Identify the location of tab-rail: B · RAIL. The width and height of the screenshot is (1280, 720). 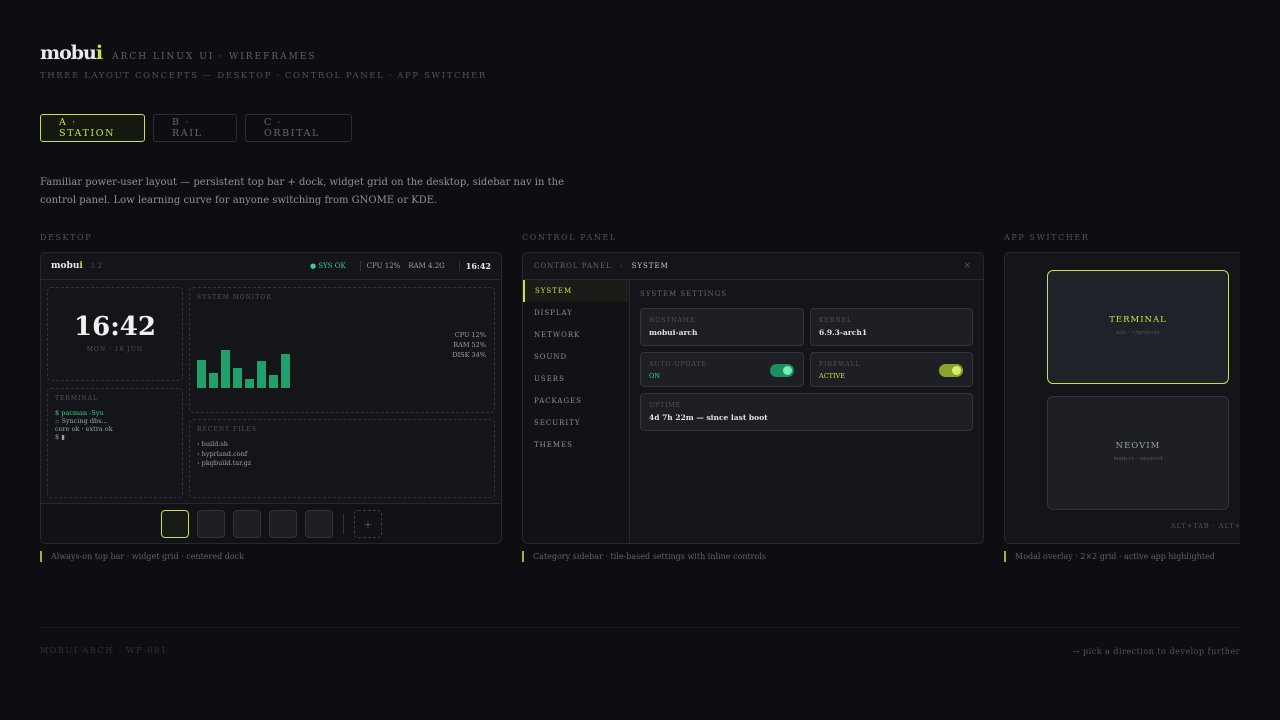
(195, 128).